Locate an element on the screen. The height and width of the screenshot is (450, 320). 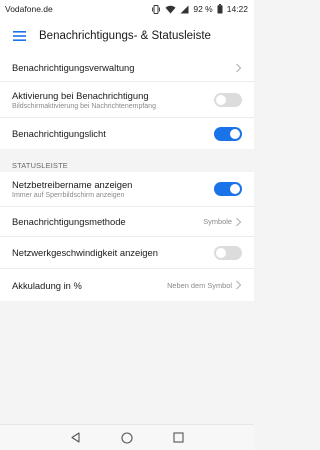
network-speed-item: Netzwerkgeschwindigkeit anzeigen is located at coordinates (127, 253).